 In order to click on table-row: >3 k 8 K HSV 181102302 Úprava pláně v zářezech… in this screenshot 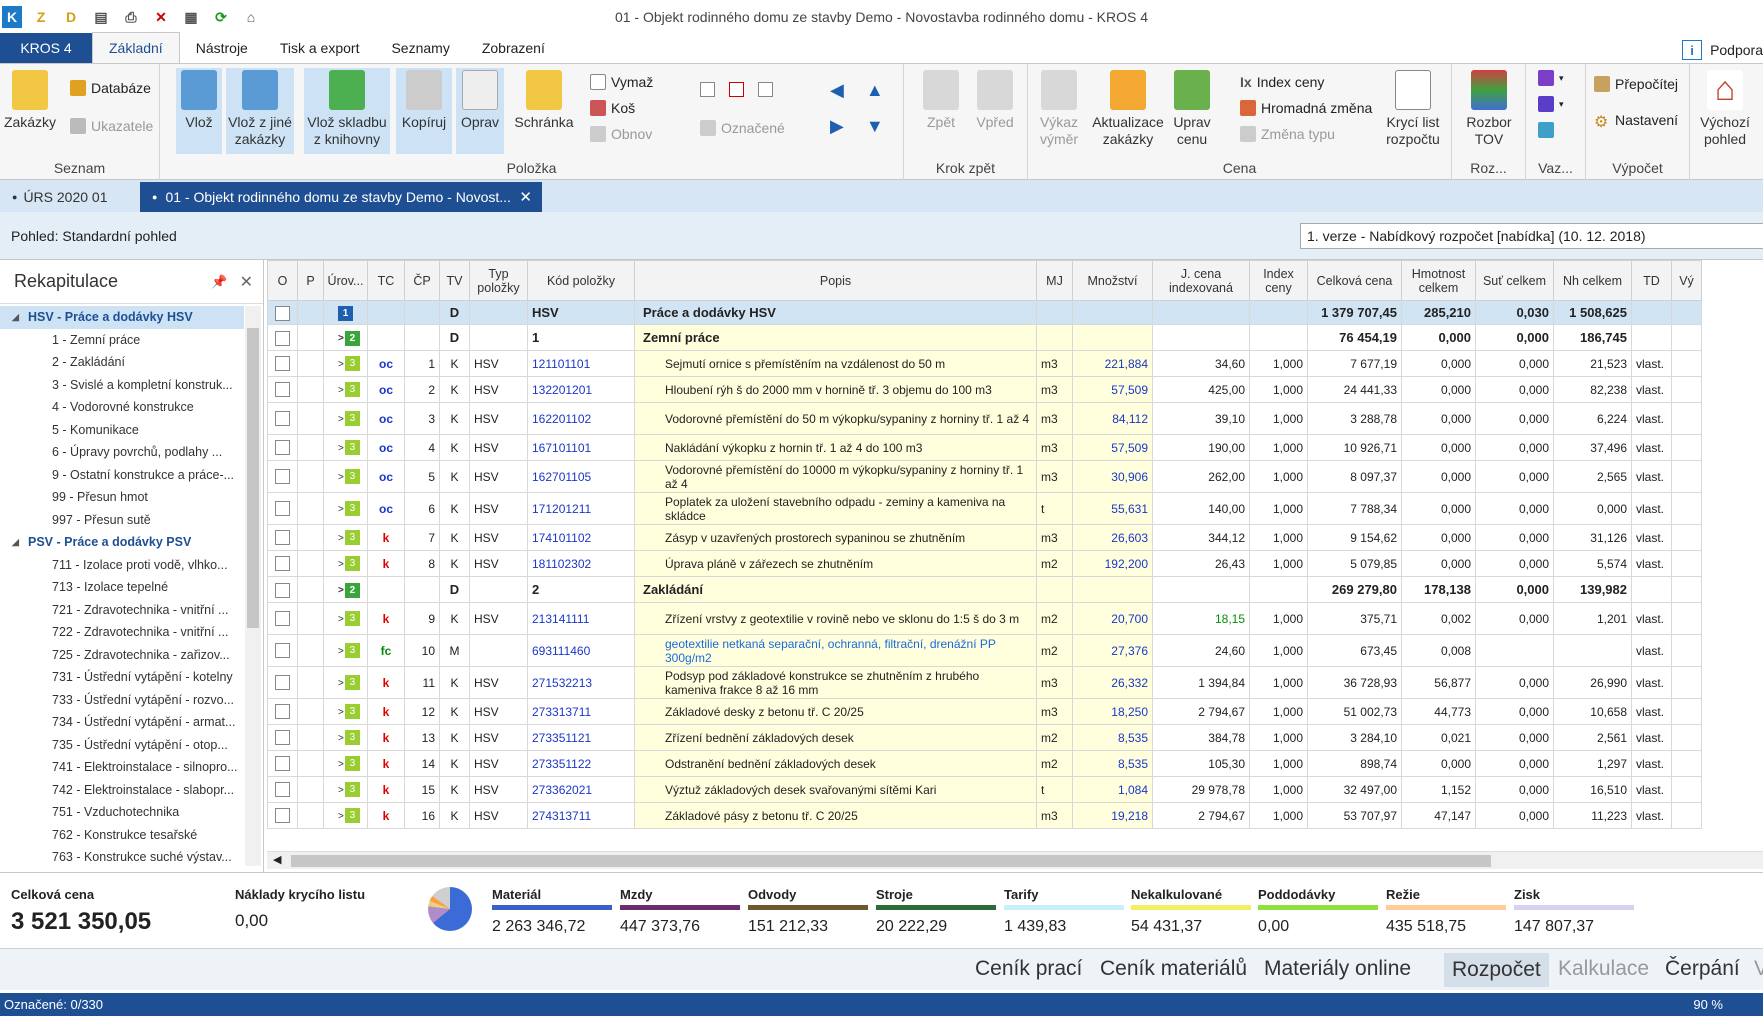, I will do `click(984, 563)`.